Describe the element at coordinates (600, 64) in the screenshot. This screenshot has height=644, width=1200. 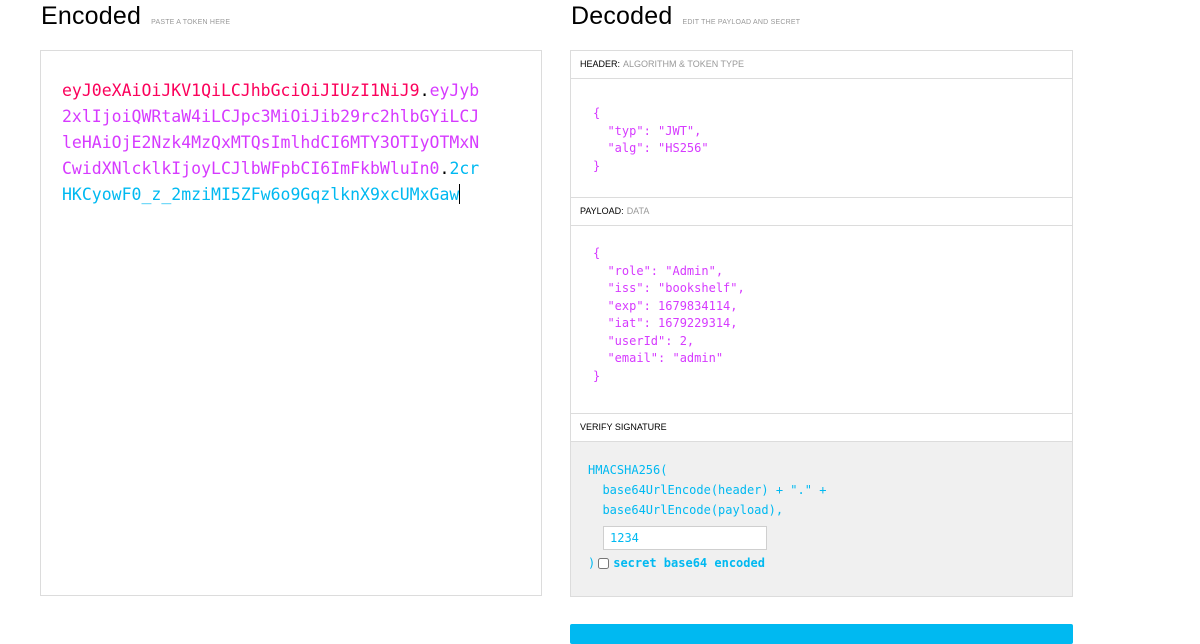
I see `header-section-label: HEADER:` at that location.